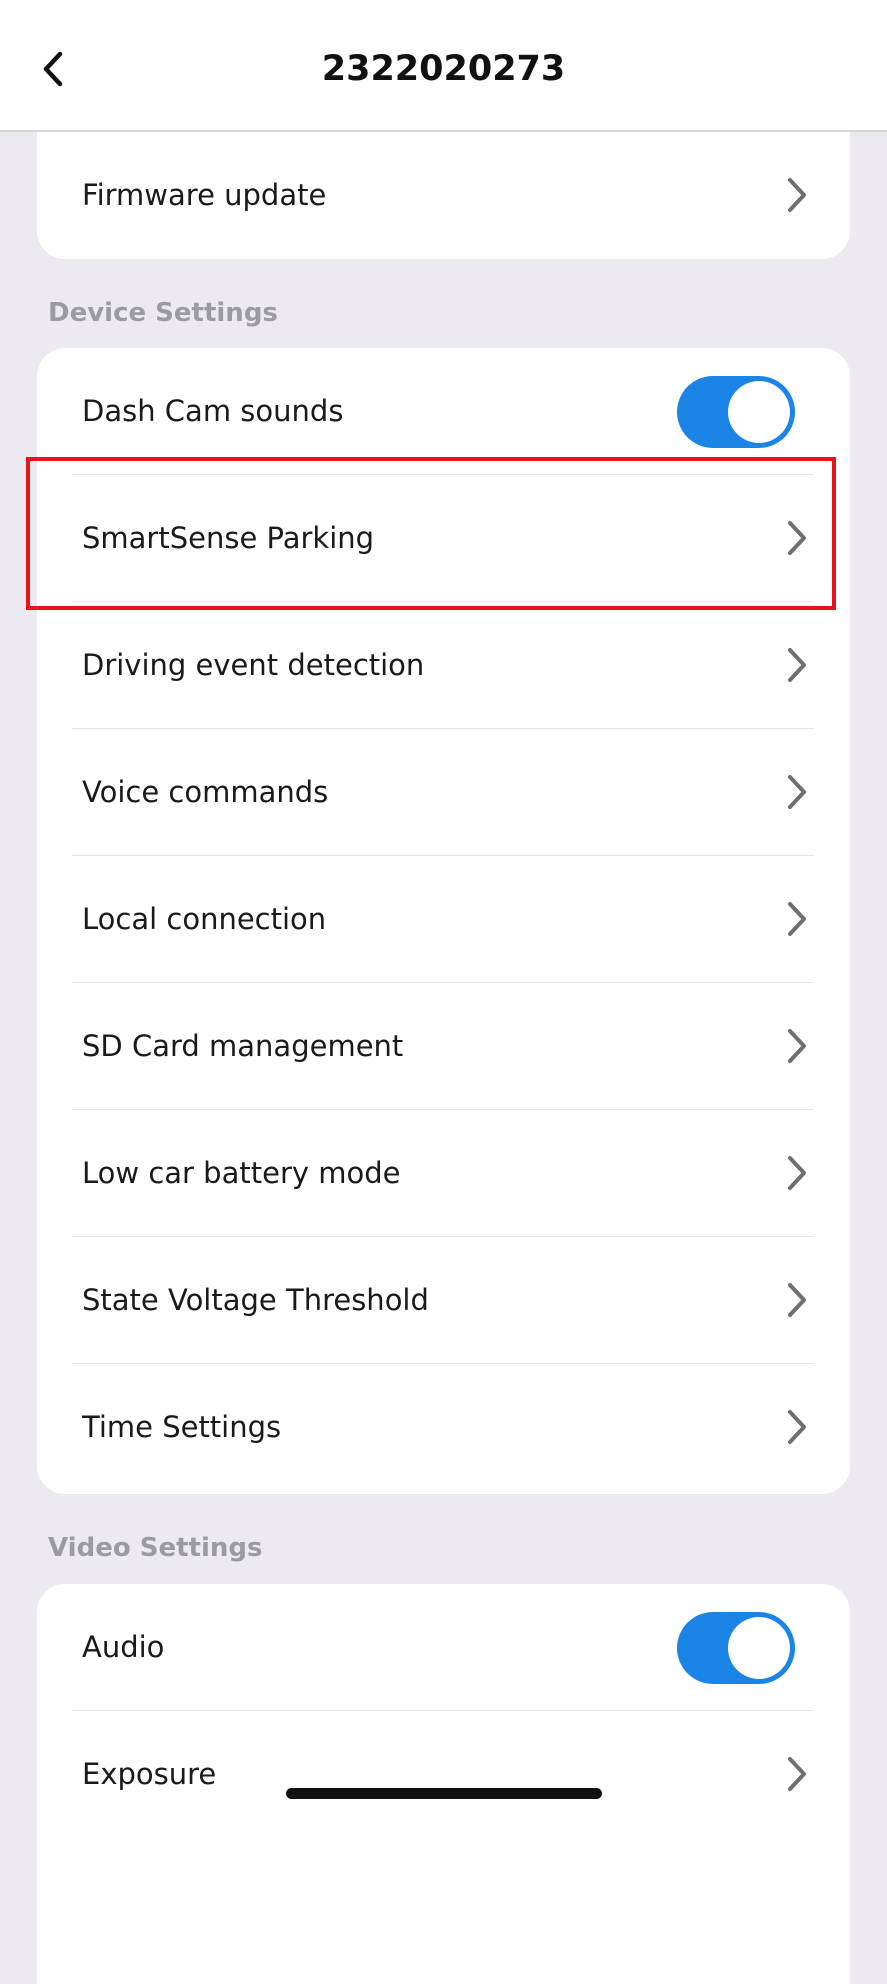  What do you see at coordinates (443, 1774) in the screenshot?
I see `exposure-row: Exposure` at bounding box center [443, 1774].